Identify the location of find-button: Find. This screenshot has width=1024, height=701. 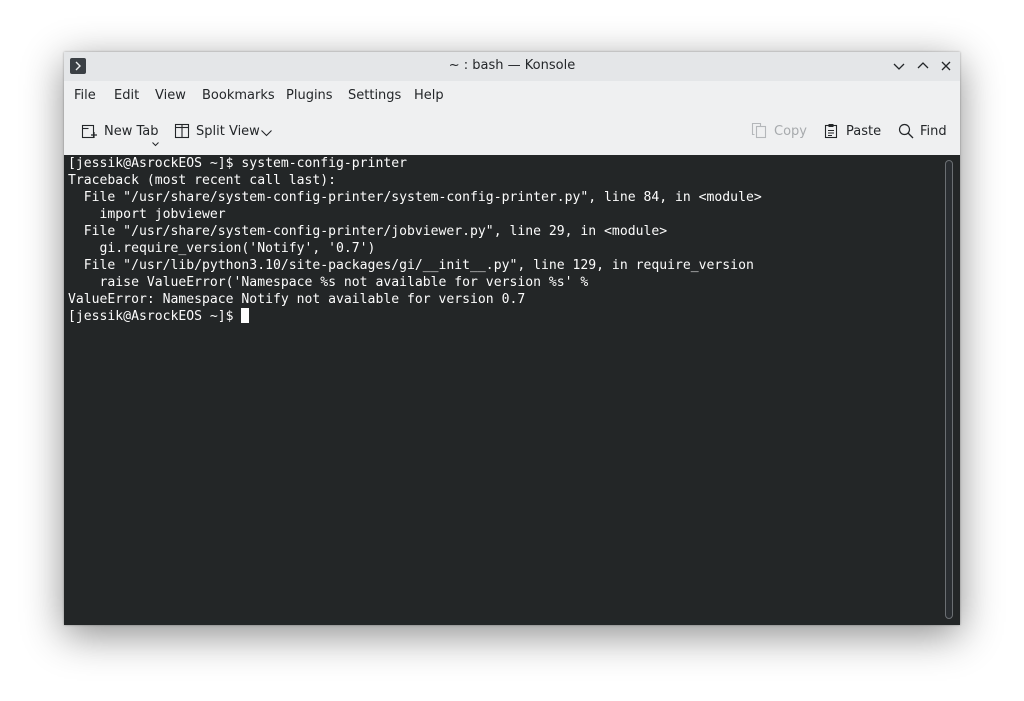
(923, 132).